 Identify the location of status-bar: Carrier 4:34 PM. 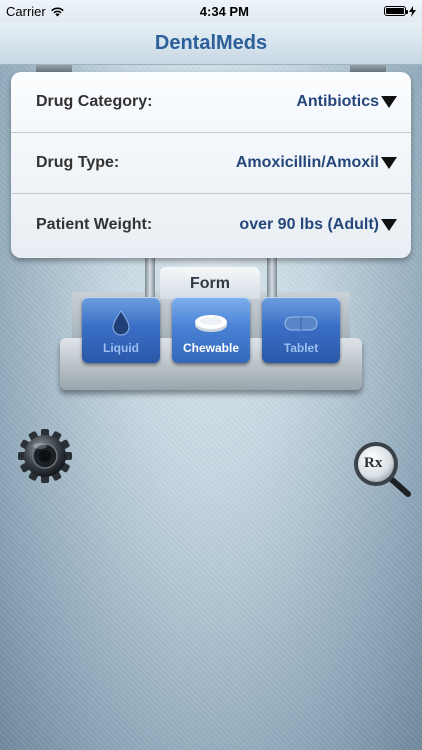
(211, 11).